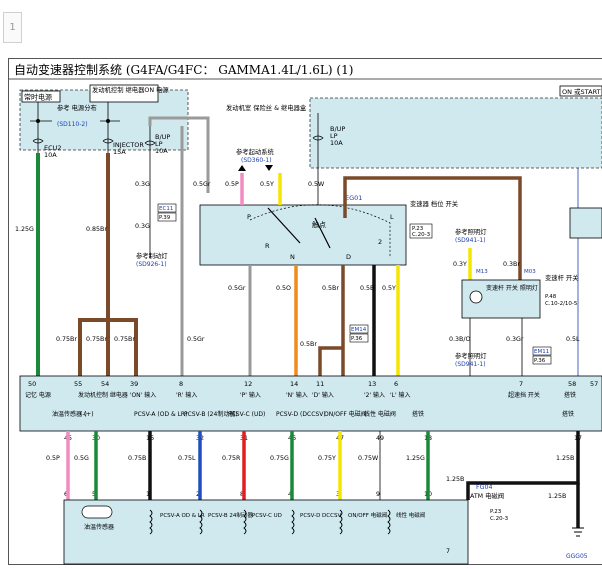 This screenshot has width=602, height=569. What do you see at coordinates (353, 198) in the screenshot?
I see `inhibitor-ground: EG01` at bounding box center [353, 198].